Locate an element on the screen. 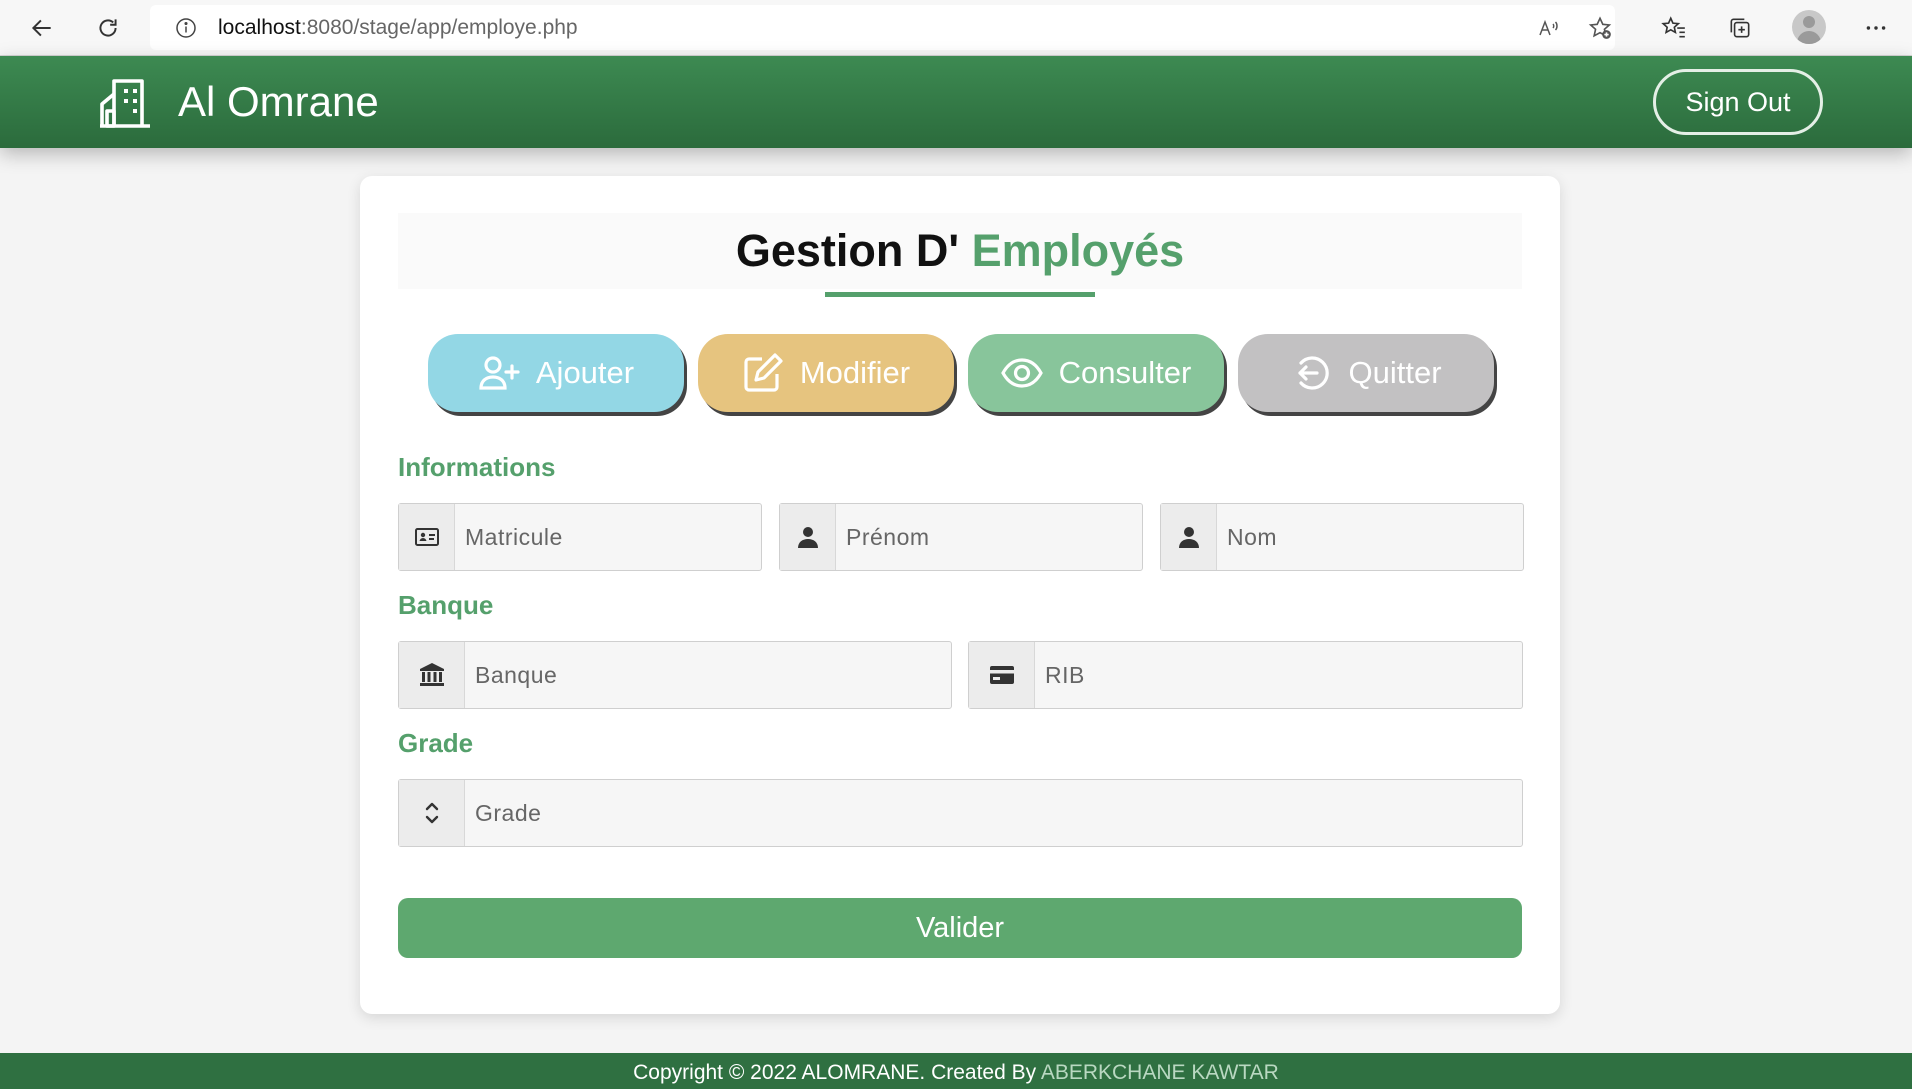 Image resolution: width=1912 pixels, height=1089 pixels. exit-icon is located at coordinates (1314, 373).